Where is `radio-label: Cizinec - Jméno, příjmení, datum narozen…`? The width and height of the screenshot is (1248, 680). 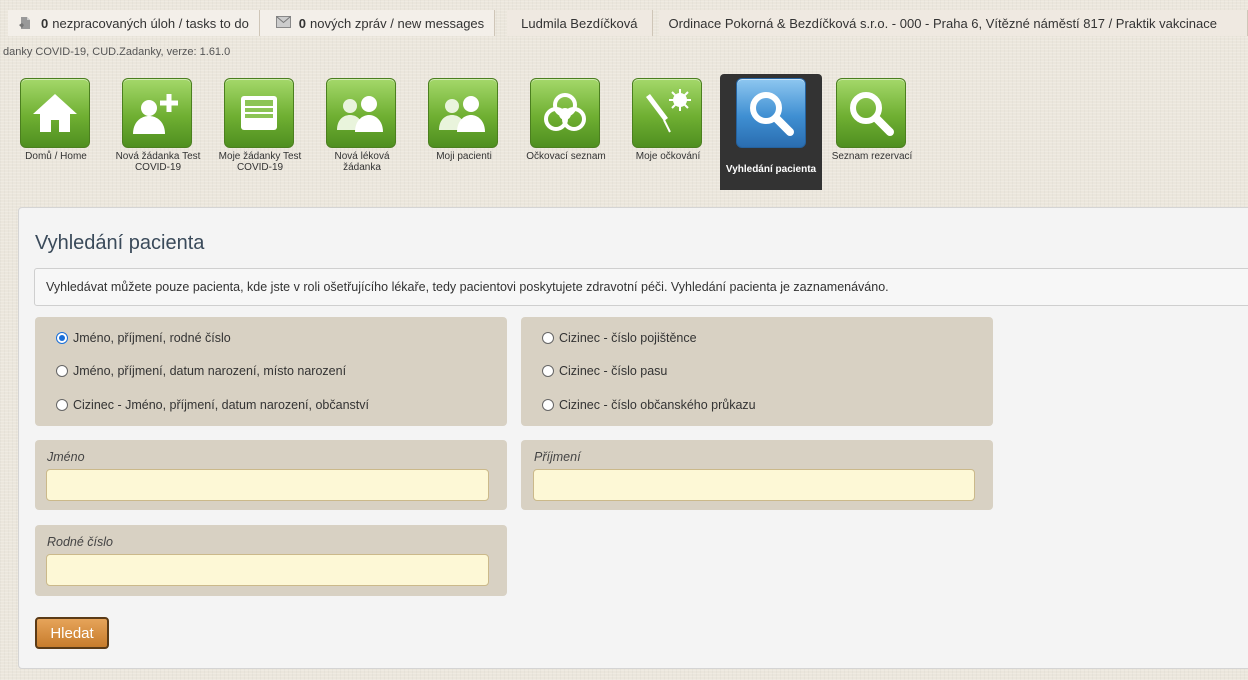 radio-label: Cizinec - Jméno, příjmení, datum narozen… is located at coordinates (221, 405).